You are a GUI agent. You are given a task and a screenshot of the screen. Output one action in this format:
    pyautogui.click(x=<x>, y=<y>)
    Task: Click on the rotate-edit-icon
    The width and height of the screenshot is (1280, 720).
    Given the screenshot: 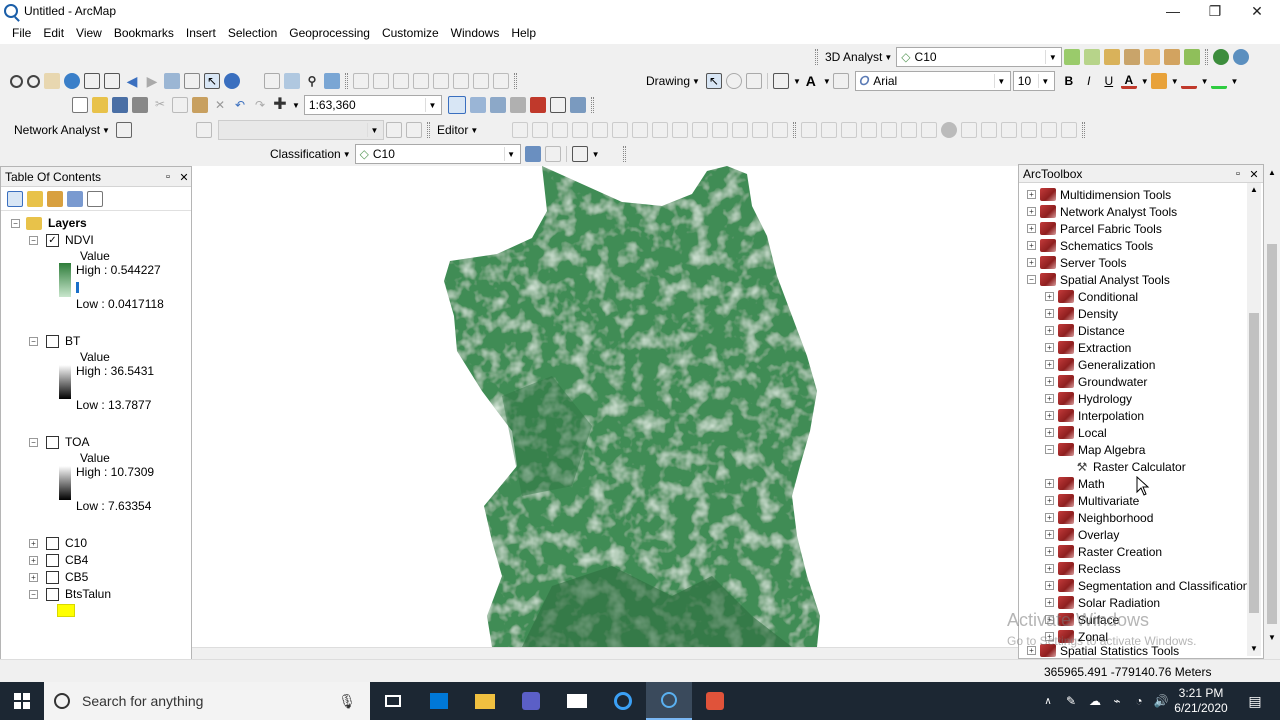 What is the action you would take?
    pyautogui.click(x=720, y=130)
    